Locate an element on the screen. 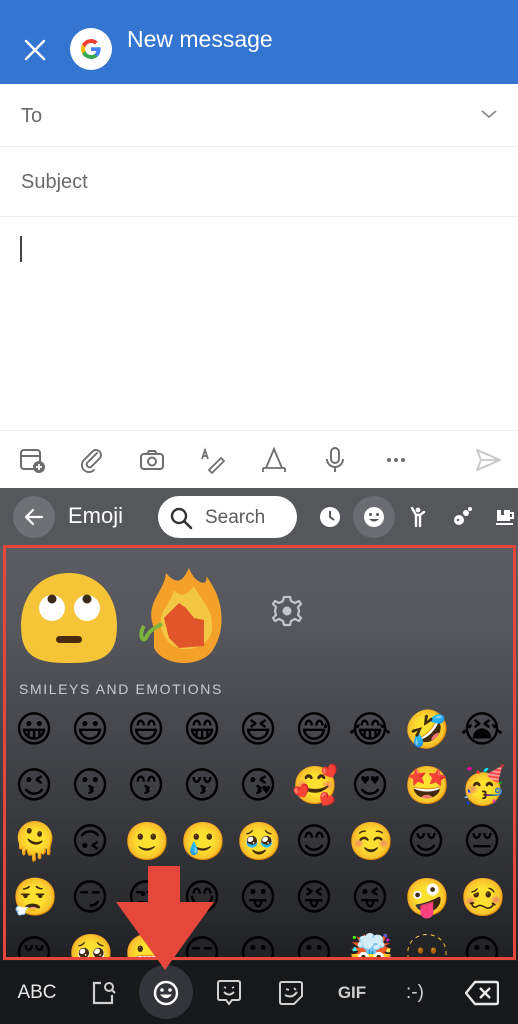 This screenshot has width=518, height=1024. emoji-search-input: Search is located at coordinates (227, 517).